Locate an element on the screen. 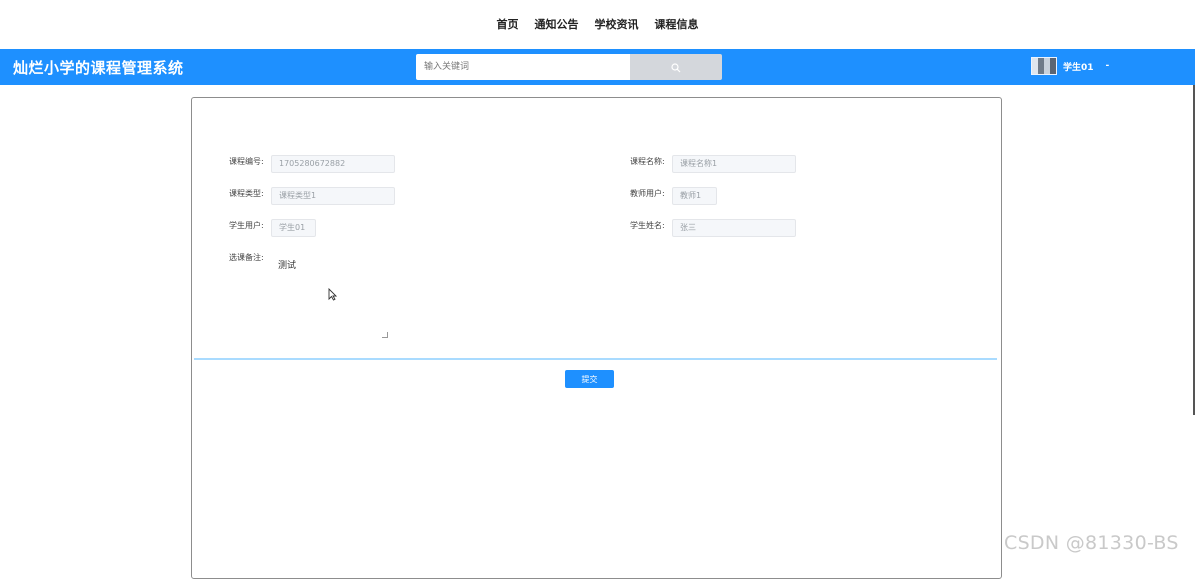  remark-text: 测试 is located at coordinates (287, 266).